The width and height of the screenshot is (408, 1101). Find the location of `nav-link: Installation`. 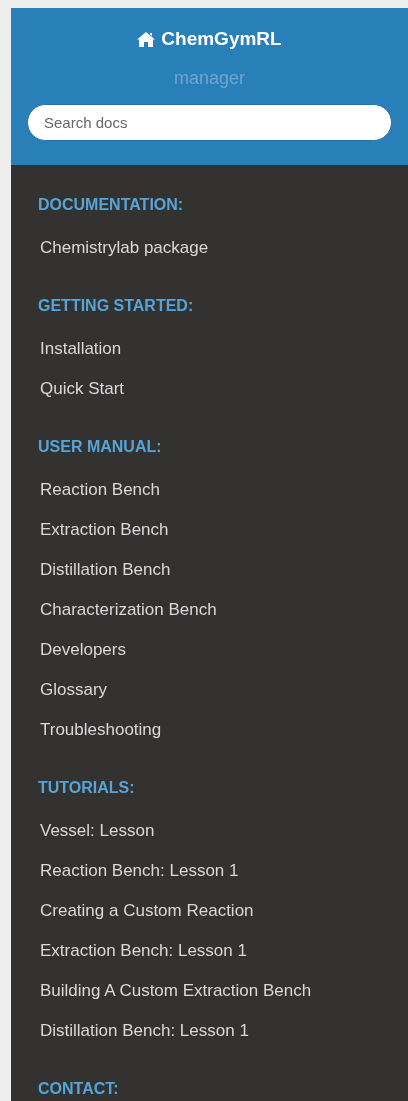

nav-link: Installation is located at coordinates (209, 349).